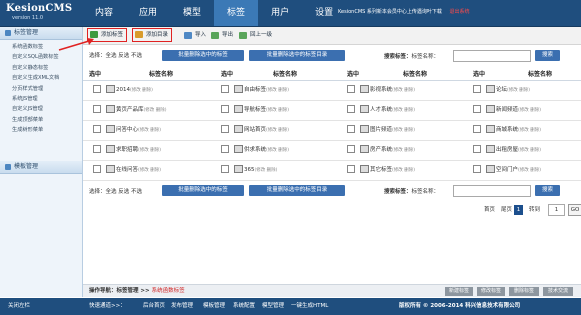 This screenshot has height=315, width=581. What do you see at coordinates (254, 35) in the screenshot?
I see `back-button: 回上一级` at bounding box center [254, 35].